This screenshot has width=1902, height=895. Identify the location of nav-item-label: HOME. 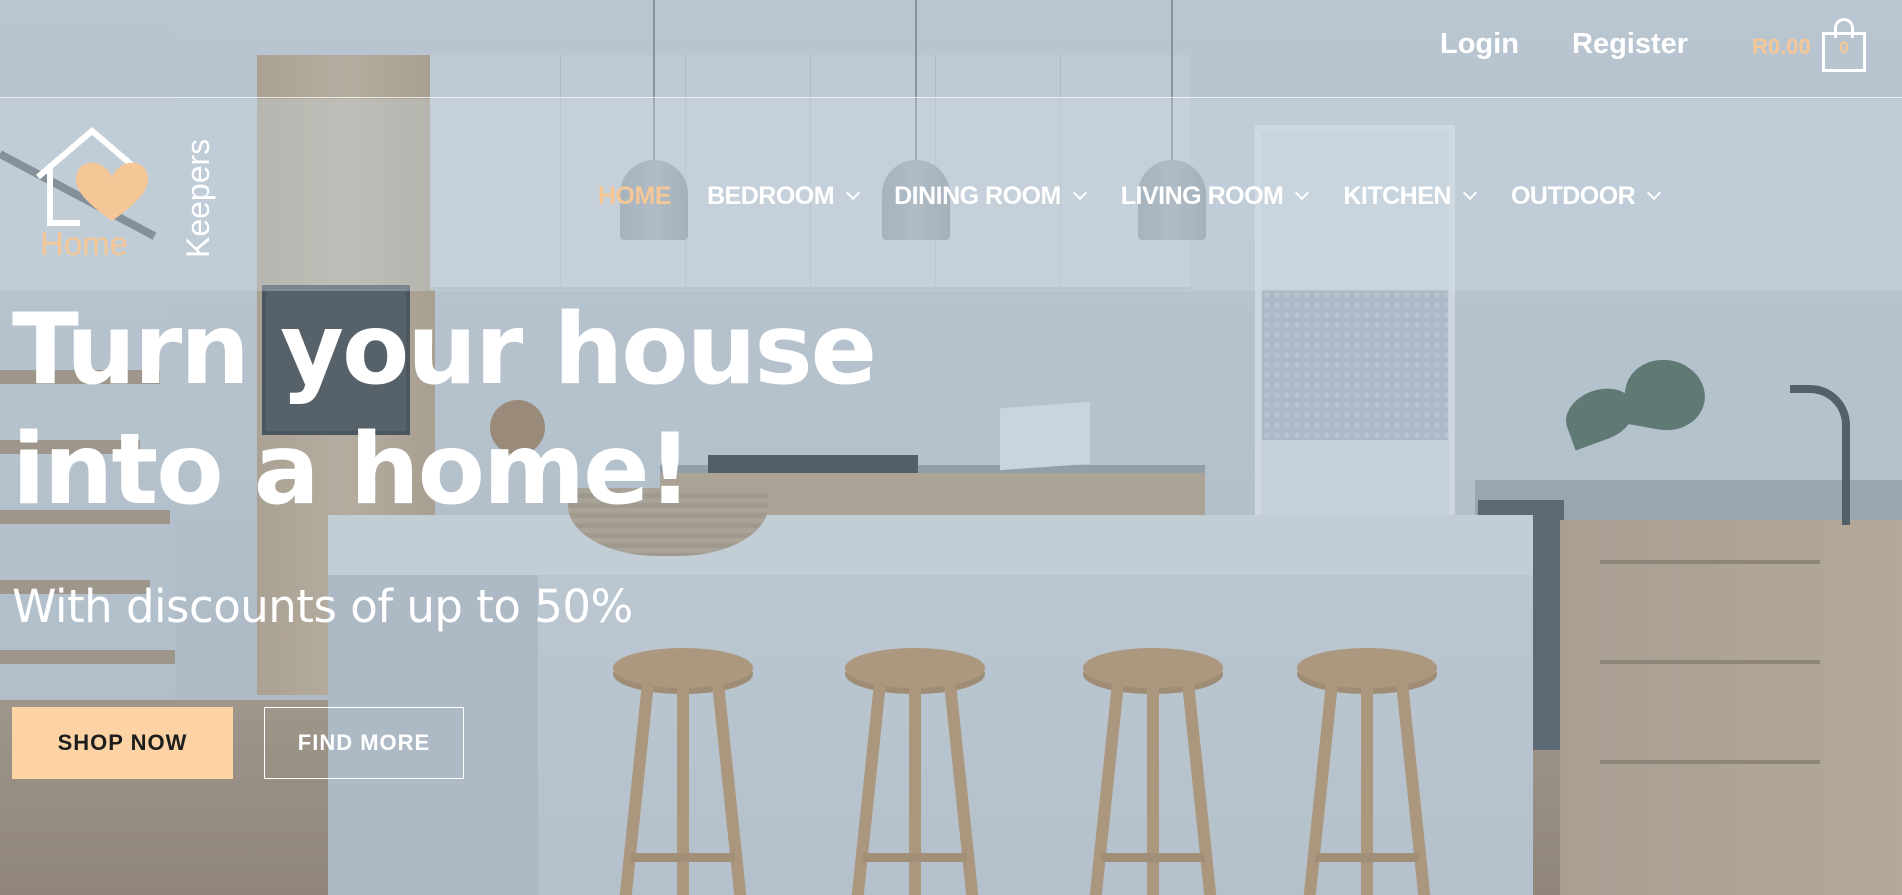
(635, 195).